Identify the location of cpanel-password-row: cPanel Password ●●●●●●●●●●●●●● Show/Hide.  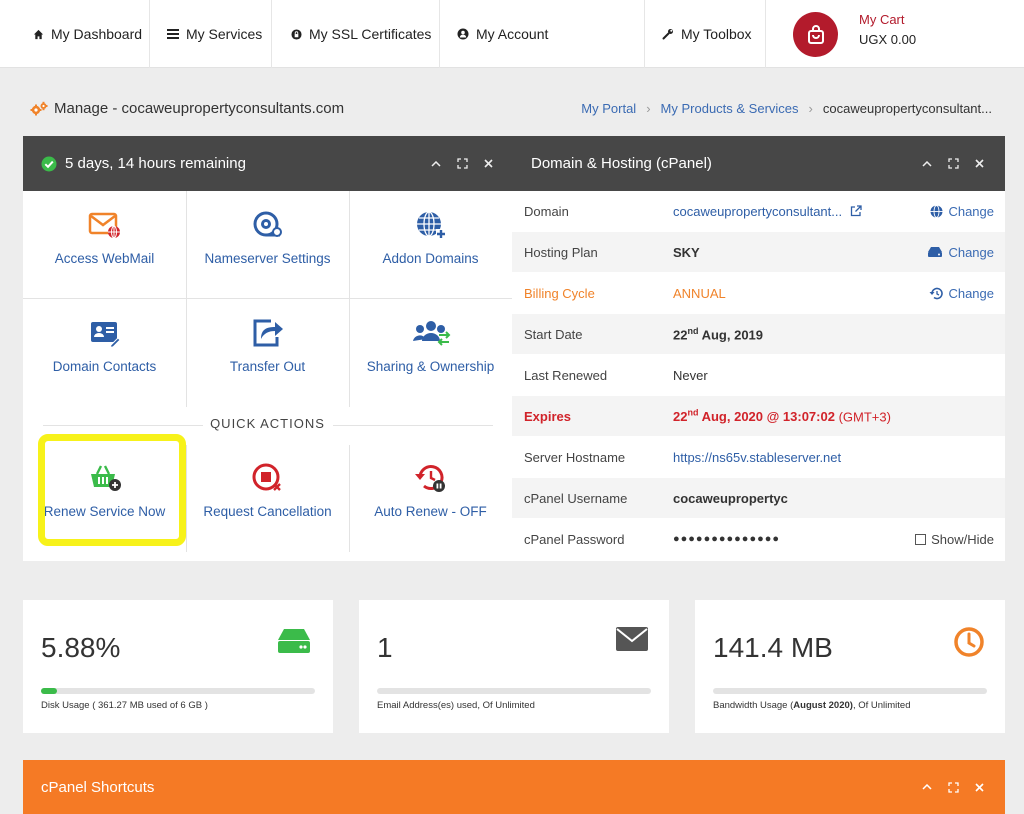
(758, 539).